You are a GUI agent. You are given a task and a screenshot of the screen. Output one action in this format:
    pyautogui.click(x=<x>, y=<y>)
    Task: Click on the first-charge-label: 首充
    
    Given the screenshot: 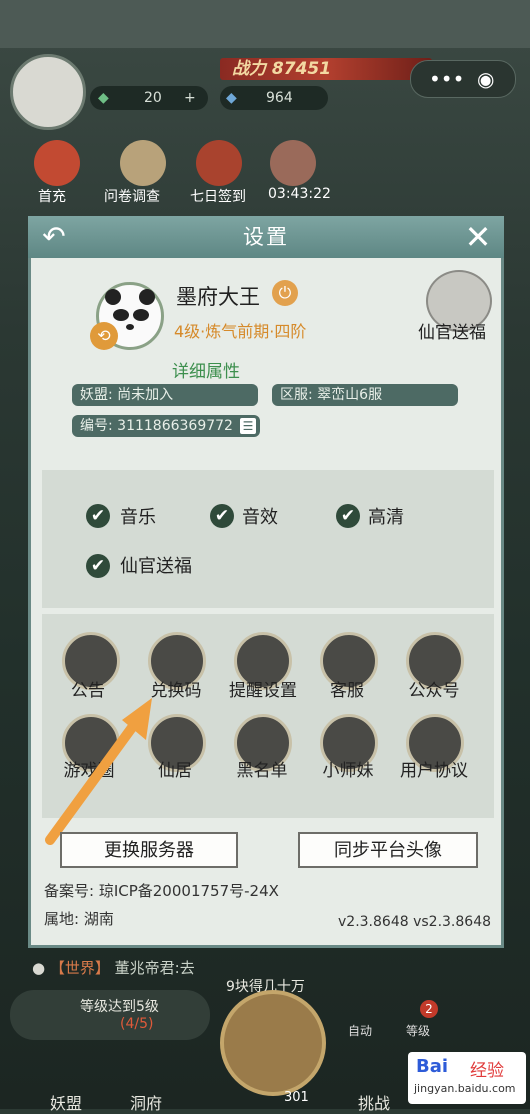 What is the action you would take?
    pyautogui.click(x=52, y=197)
    